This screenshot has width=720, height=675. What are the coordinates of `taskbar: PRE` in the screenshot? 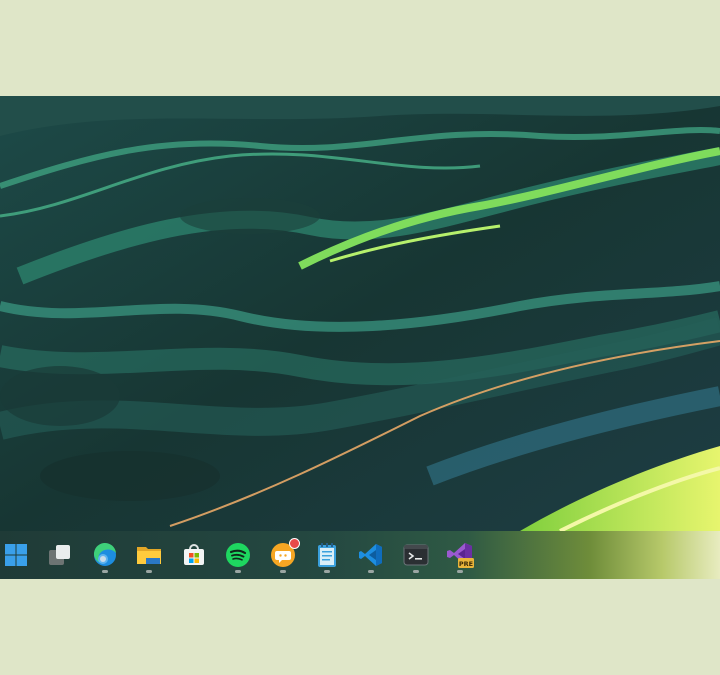 It's located at (360, 555).